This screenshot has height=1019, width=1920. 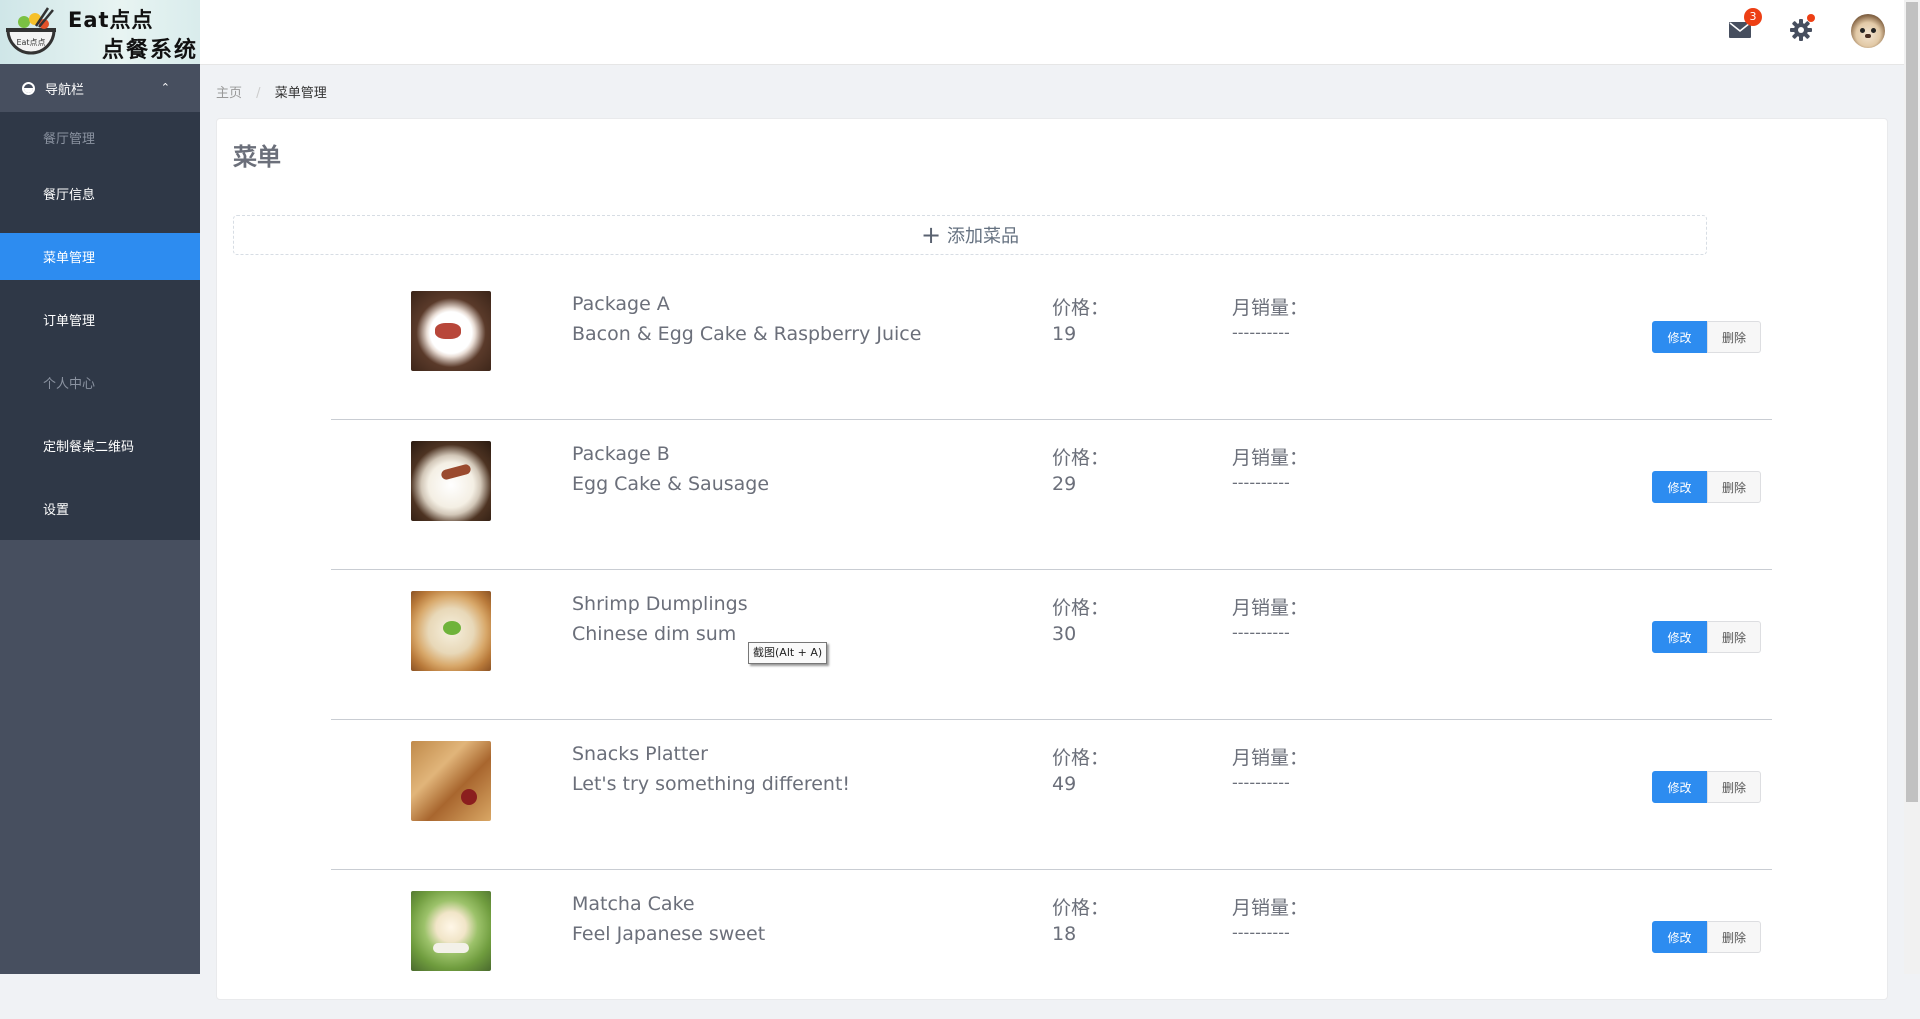 What do you see at coordinates (1868, 31) in the screenshot?
I see `avatar` at bounding box center [1868, 31].